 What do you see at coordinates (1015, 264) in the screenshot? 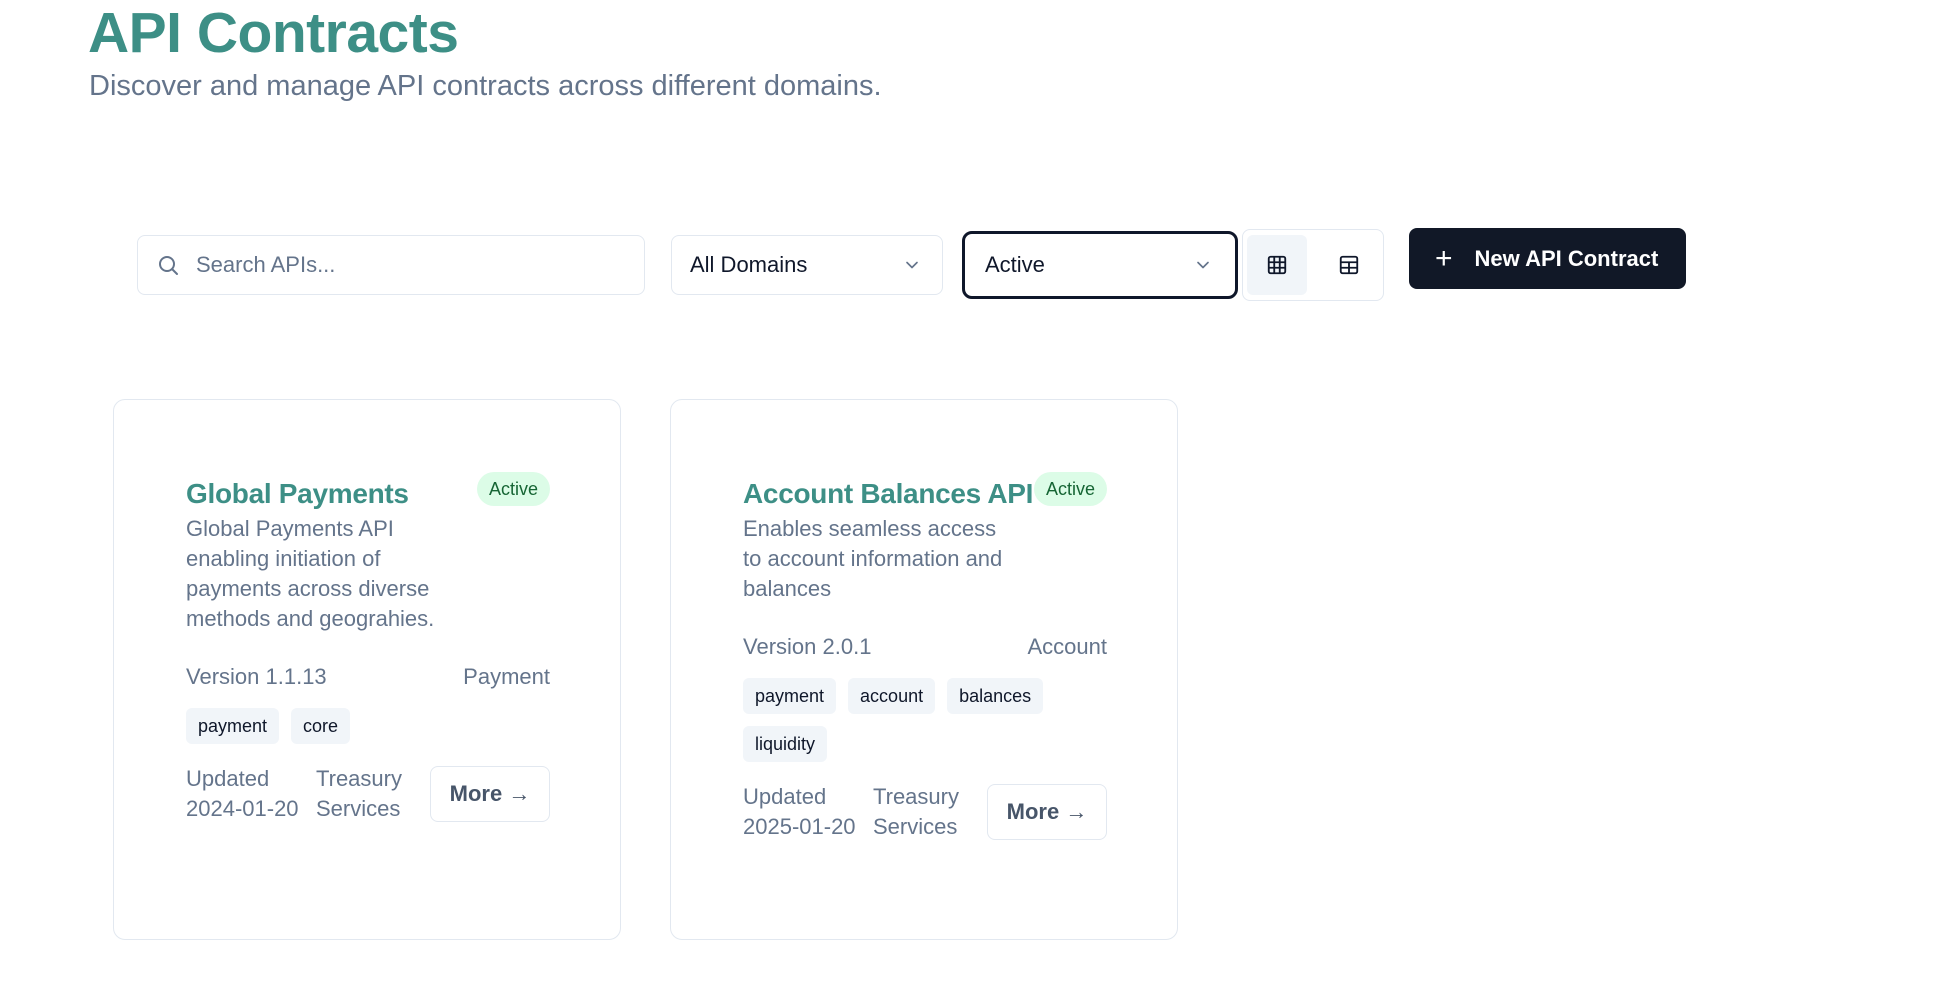
I see `status-filter-value: Active` at bounding box center [1015, 264].